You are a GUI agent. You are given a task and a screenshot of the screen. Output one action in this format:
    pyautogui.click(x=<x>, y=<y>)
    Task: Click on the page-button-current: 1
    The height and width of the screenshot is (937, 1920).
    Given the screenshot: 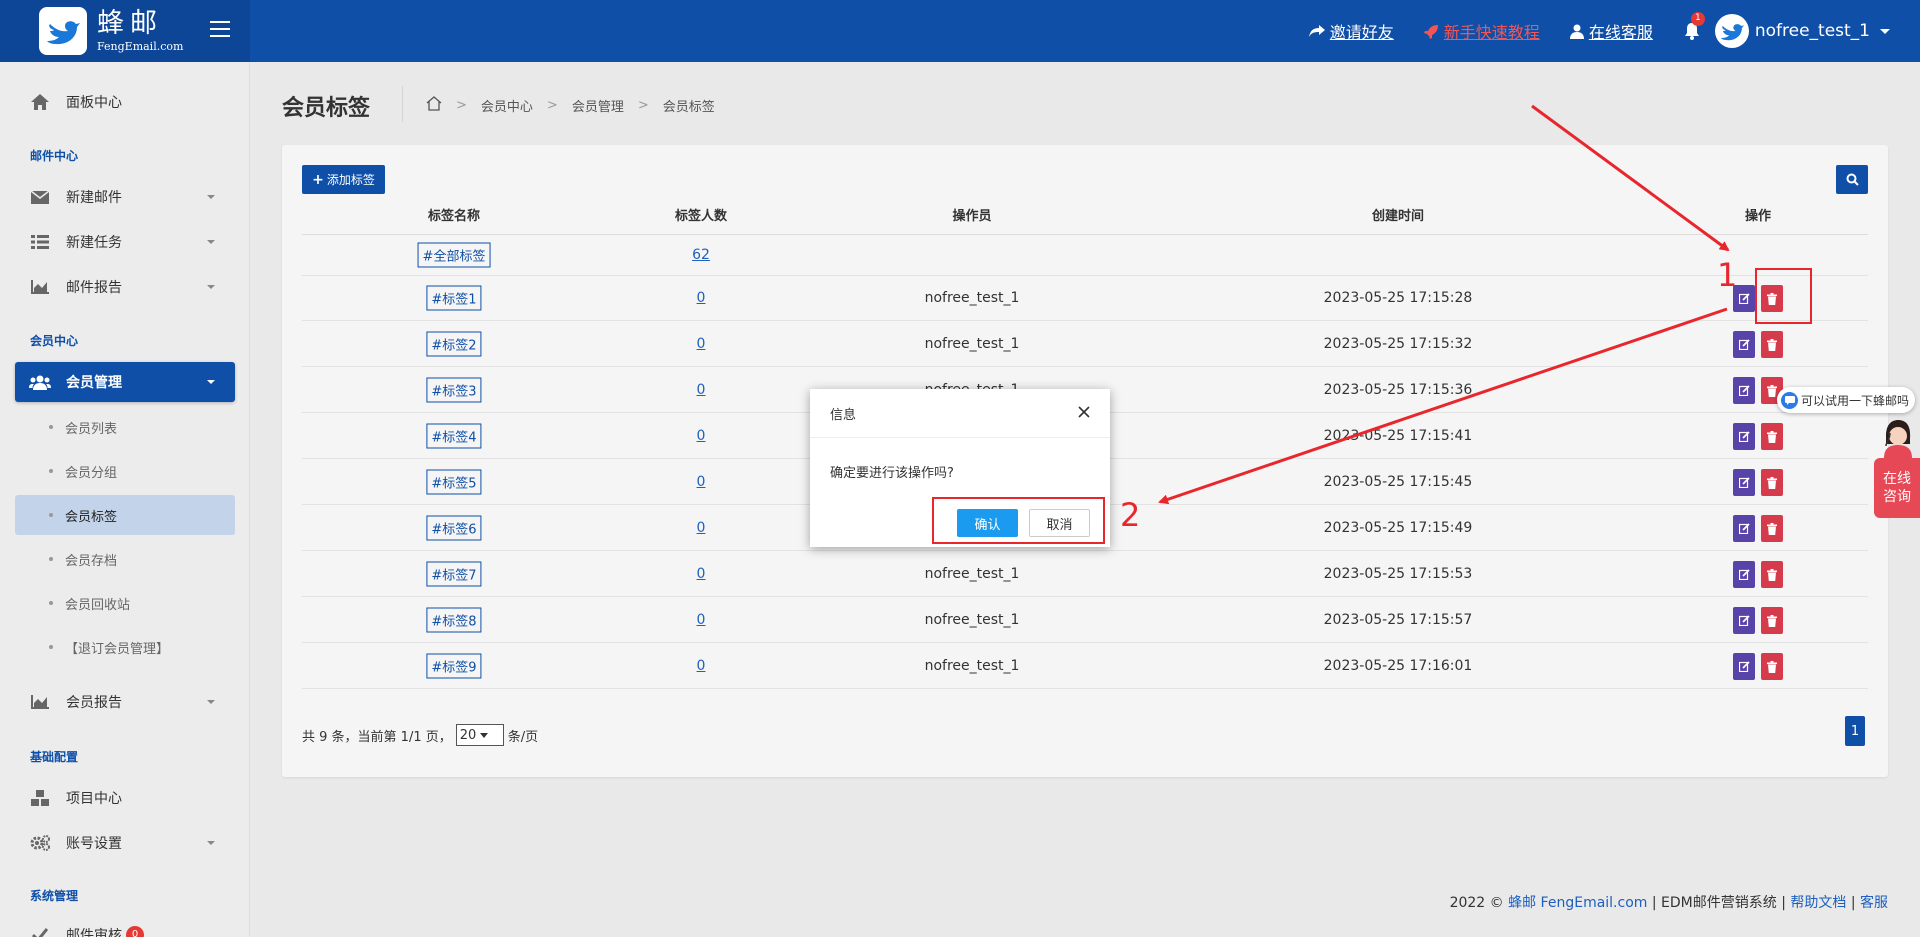 What is the action you would take?
    pyautogui.click(x=1855, y=731)
    